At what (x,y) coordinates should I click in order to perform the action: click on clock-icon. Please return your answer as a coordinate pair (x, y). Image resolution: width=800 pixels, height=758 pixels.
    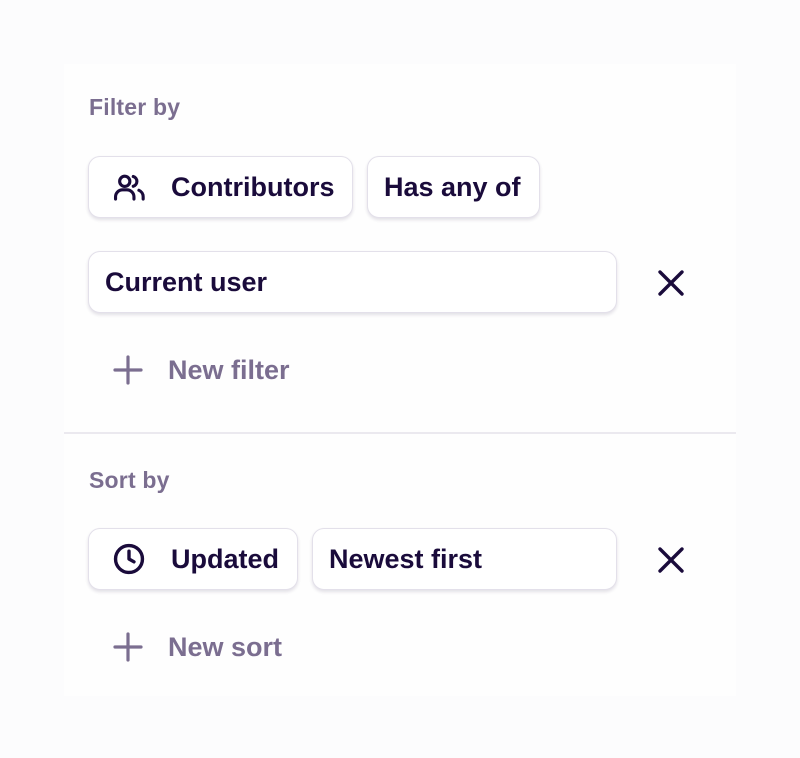
    Looking at the image, I should click on (129, 559).